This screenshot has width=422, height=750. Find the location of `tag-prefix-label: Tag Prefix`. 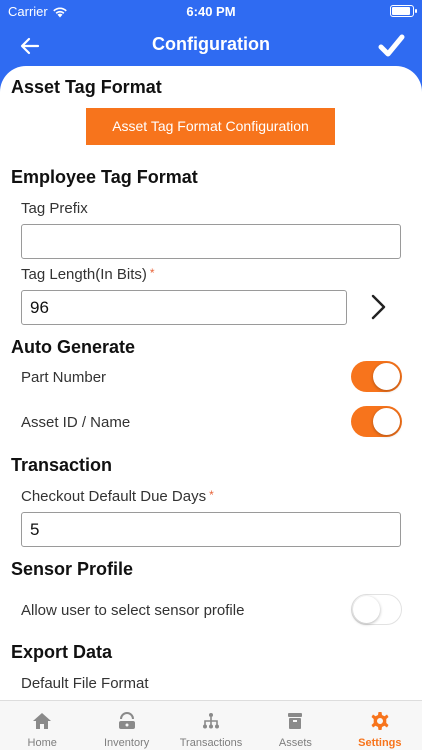

tag-prefix-label: Tag Prefix is located at coordinates (54, 208).